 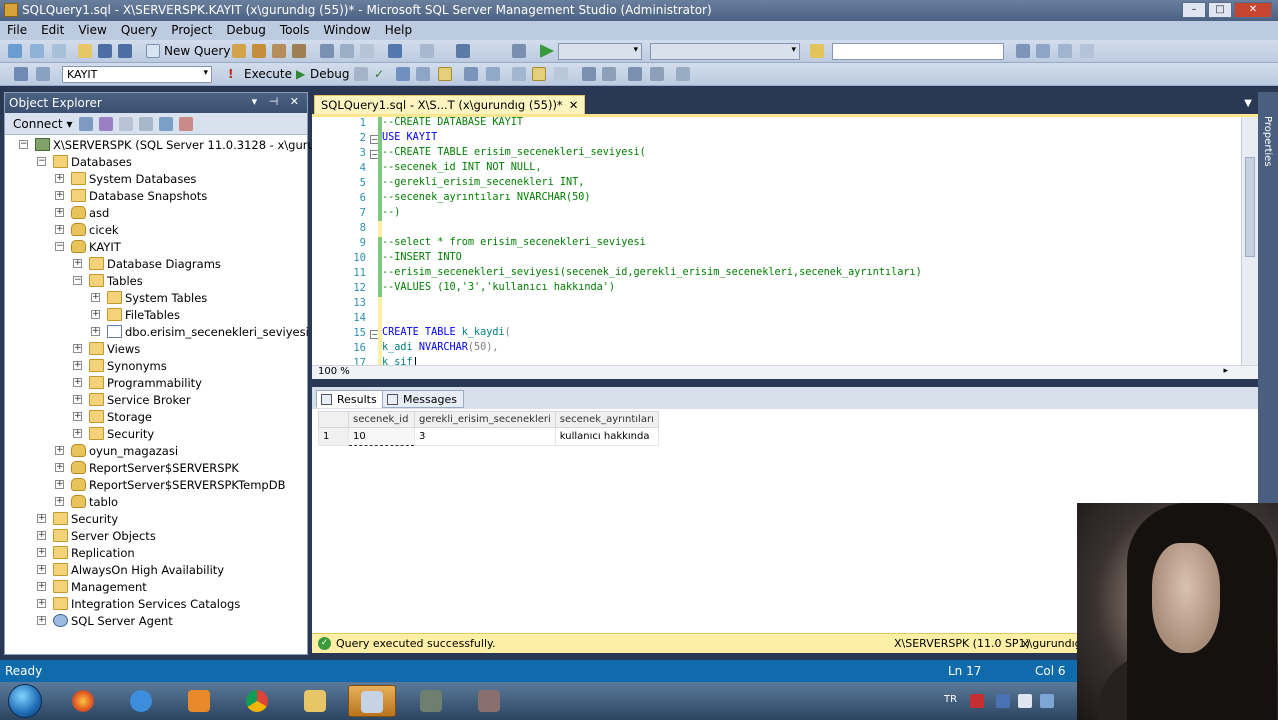 What do you see at coordinates (155, 230) in the screenshot?
I see `tree-node: + cicek` at bounding box center [155, 230].